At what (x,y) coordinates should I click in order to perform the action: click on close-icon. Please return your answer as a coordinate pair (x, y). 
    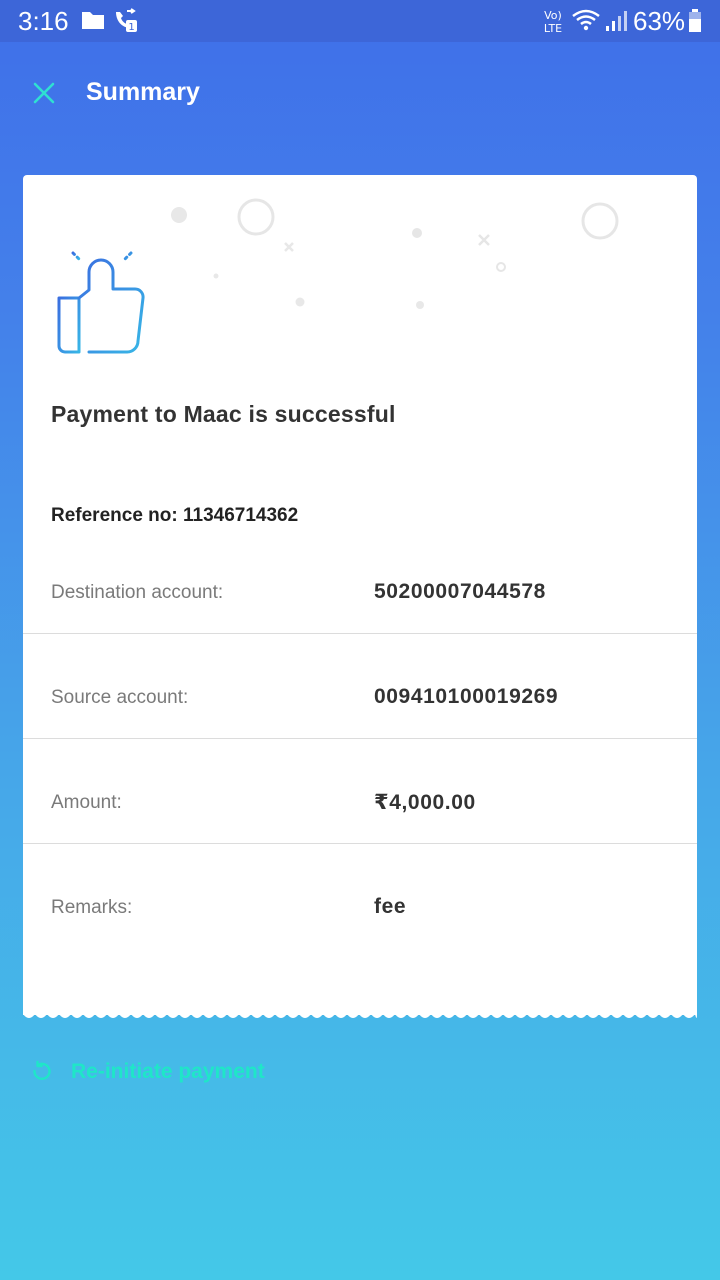
    Looking at the image, I should click on (44, 93).